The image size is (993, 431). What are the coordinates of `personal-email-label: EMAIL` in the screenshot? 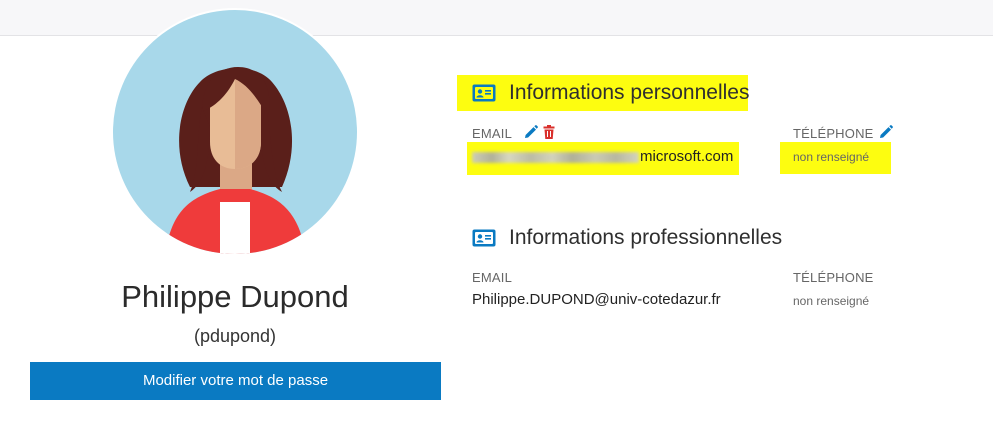 It's located at (492, 133).